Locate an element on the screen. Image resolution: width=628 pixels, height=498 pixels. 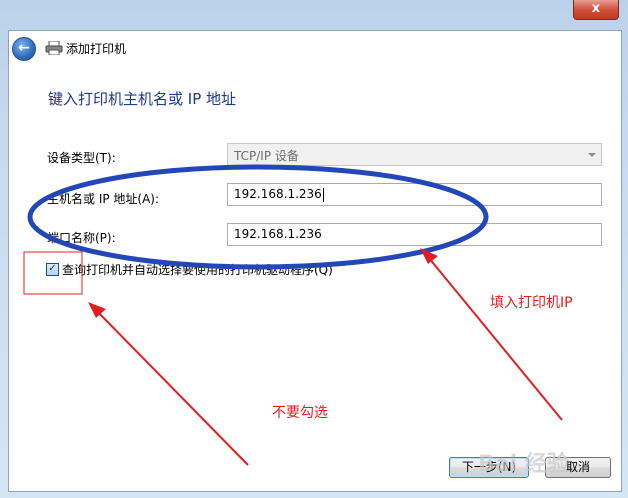
annotation-arrowhead is located at coordinates (97, 310).